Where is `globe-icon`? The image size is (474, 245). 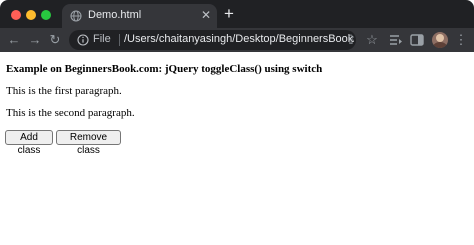 globe-icon is located at coordinates (76, 16).